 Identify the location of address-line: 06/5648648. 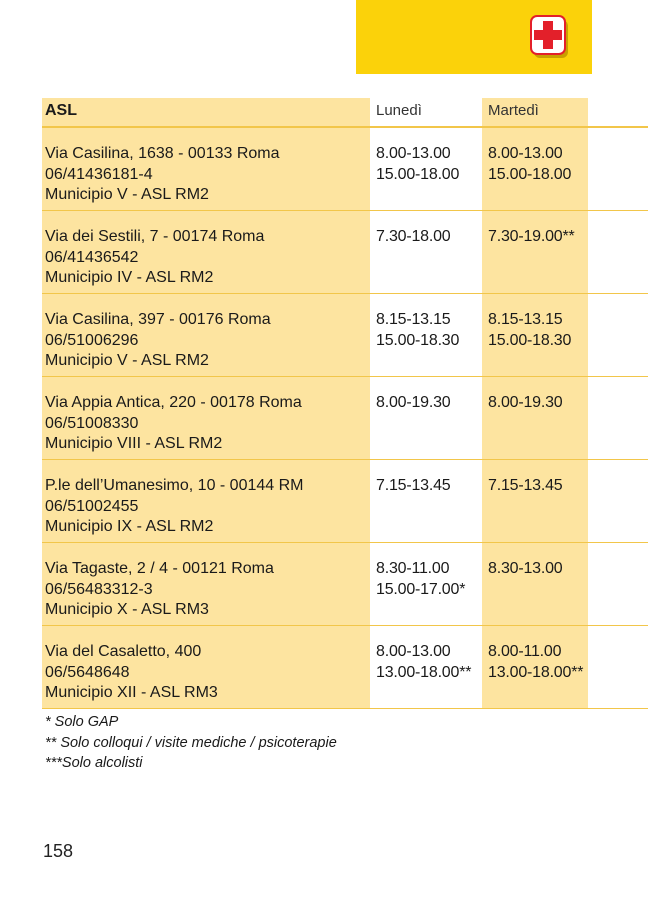
(87, 672).